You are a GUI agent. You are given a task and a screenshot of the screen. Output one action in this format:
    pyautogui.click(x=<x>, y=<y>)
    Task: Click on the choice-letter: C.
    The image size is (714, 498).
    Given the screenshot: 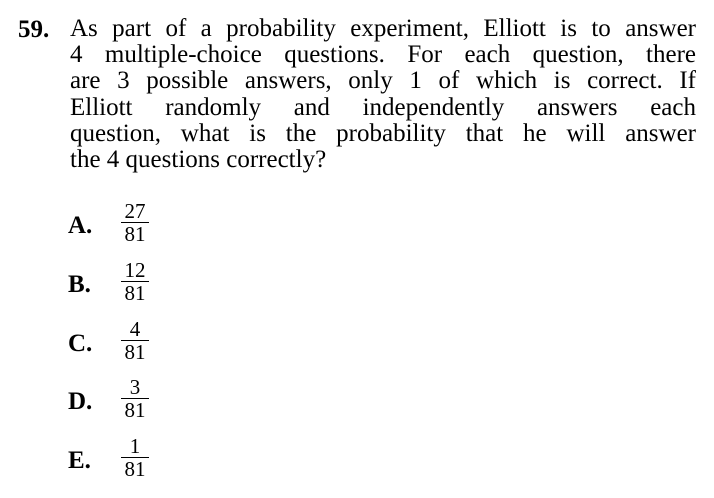 What is the action you would take?
    pyautogui.click(x=80, y=343)
    